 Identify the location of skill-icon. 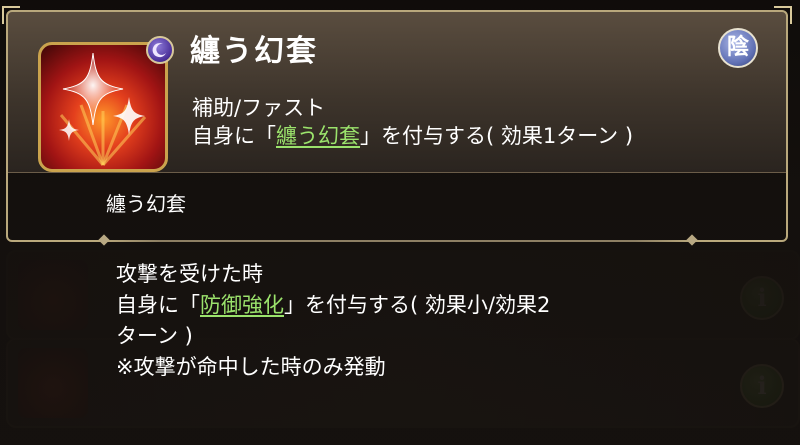
(103, 107).